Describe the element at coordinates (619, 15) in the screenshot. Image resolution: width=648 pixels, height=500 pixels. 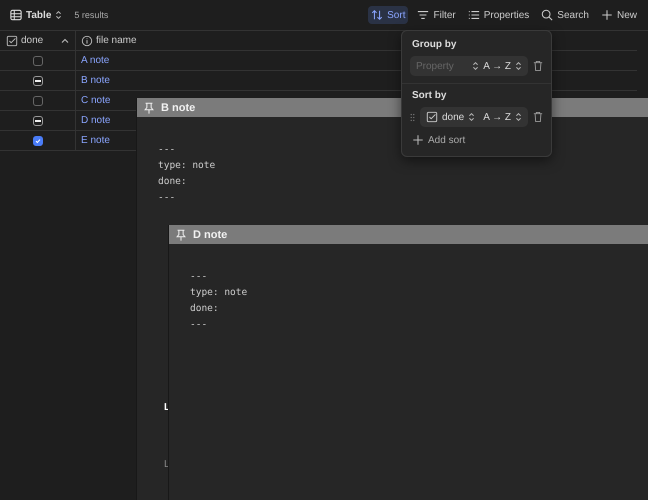
I see `new-button: New` at that location.